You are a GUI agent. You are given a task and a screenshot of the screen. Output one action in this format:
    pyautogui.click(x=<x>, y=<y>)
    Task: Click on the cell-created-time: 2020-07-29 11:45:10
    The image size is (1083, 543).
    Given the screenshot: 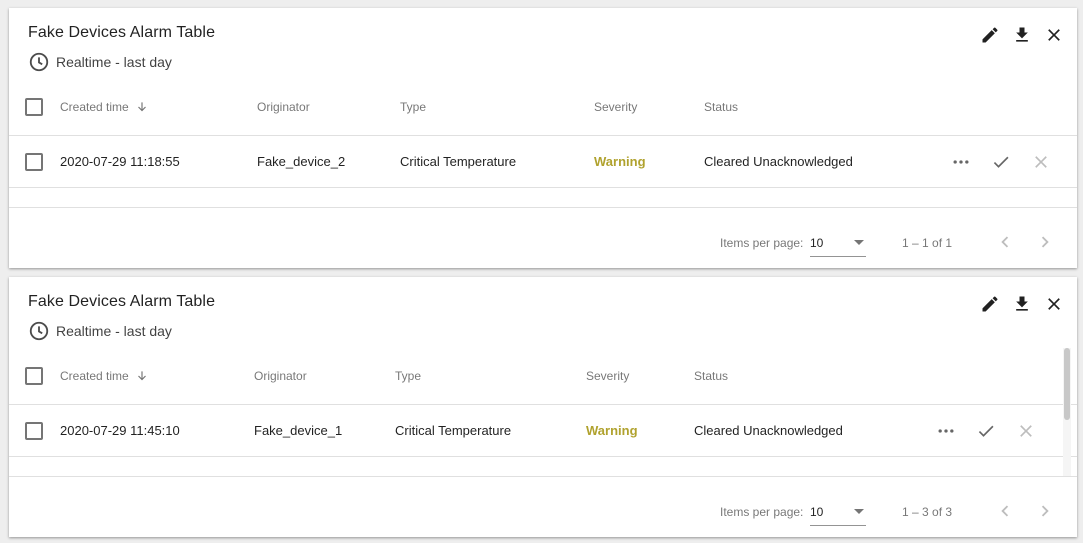 What is the action you would take?
    pyautogui.click(x=120, y=430)
    